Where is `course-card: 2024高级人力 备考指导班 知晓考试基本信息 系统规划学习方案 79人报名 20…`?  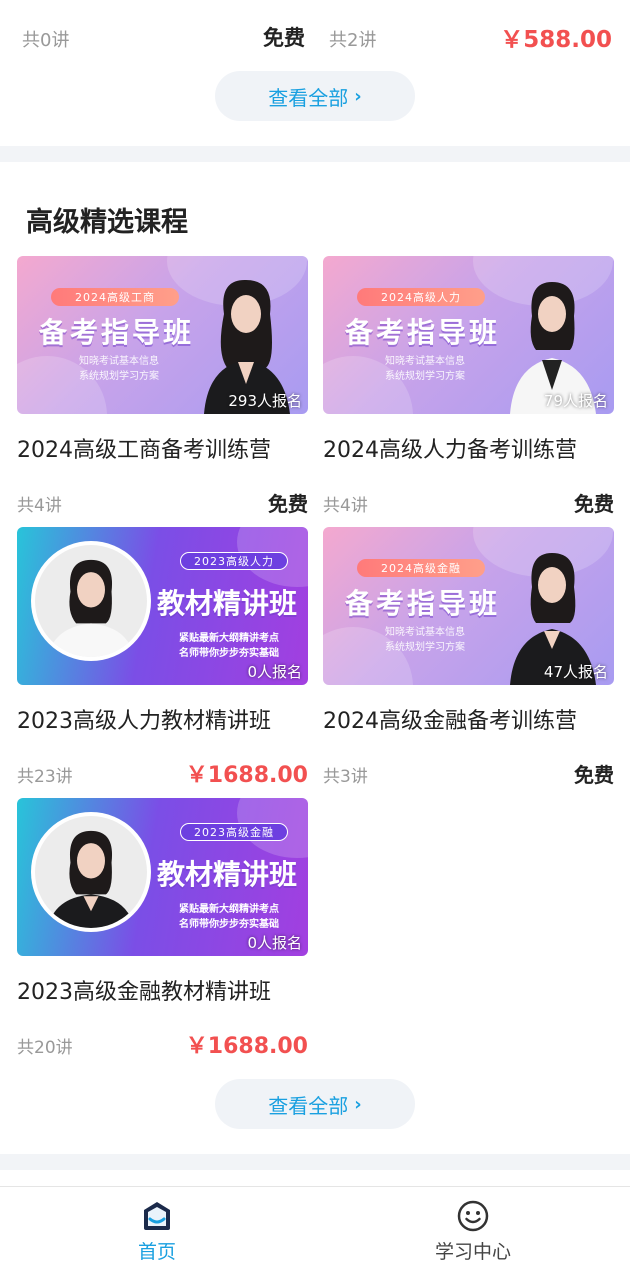 course-card: 2024高级人力 备考指导班 知晓考试基本信息 系统规划学习方案 79人报名 20… is located at coordinates (468, 386).